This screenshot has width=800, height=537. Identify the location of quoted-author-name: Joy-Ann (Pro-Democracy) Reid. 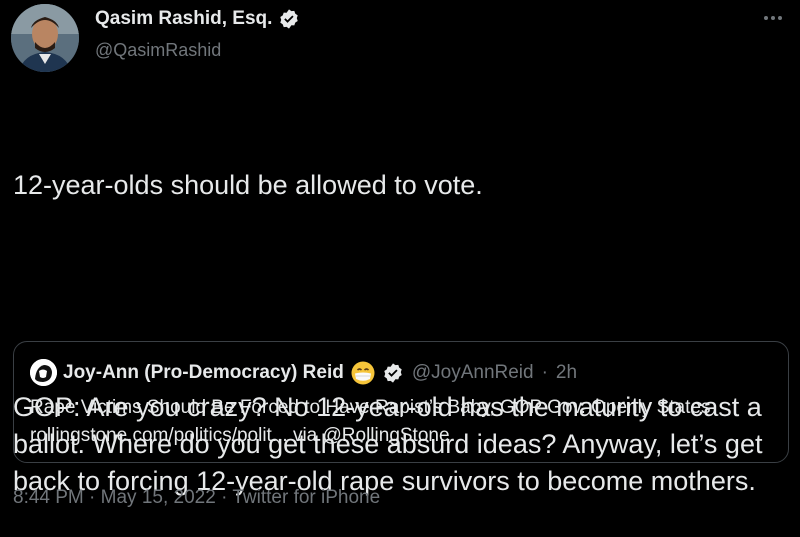
(203, 373).